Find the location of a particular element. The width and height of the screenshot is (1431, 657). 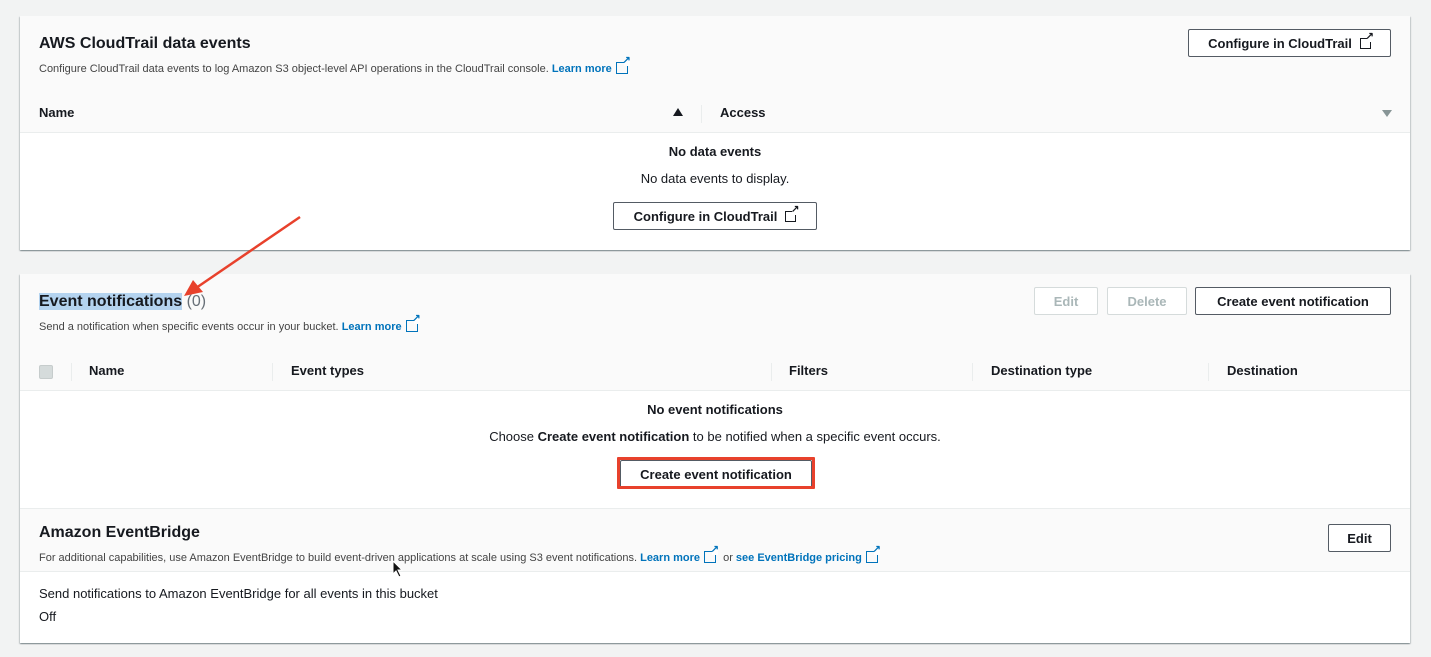

eventbridge-setting-value: Off is located at coordinates (48, 616).